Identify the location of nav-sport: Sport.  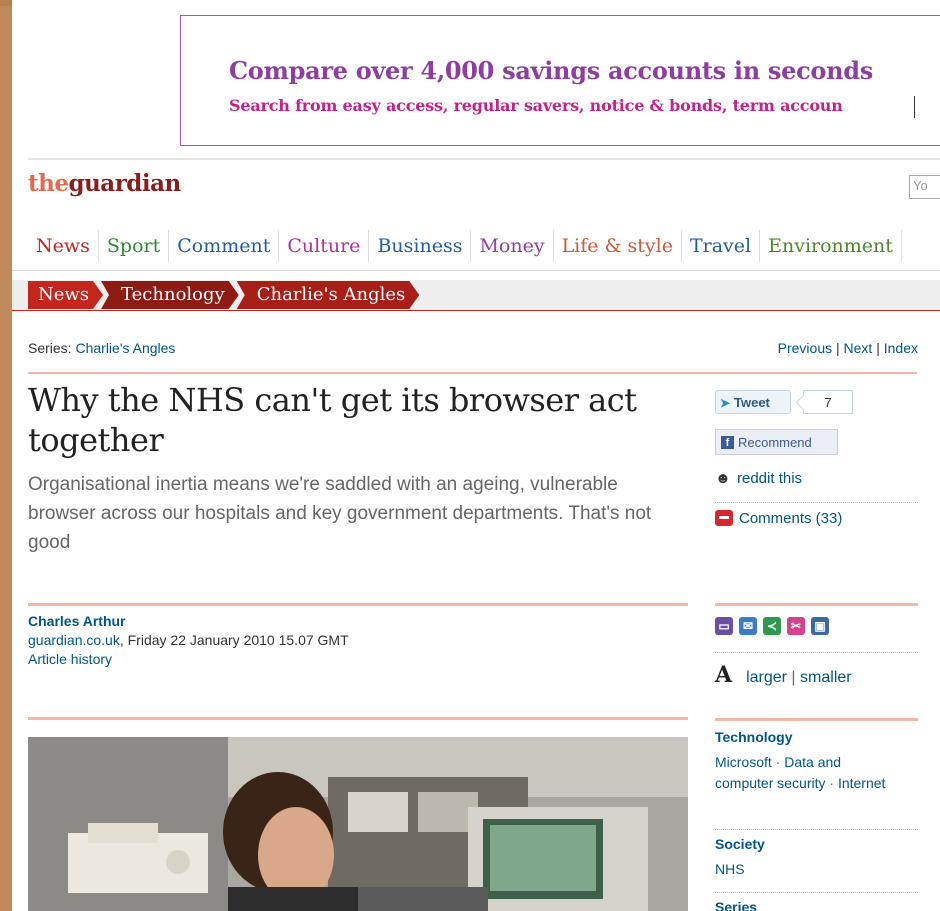
(134, 246).